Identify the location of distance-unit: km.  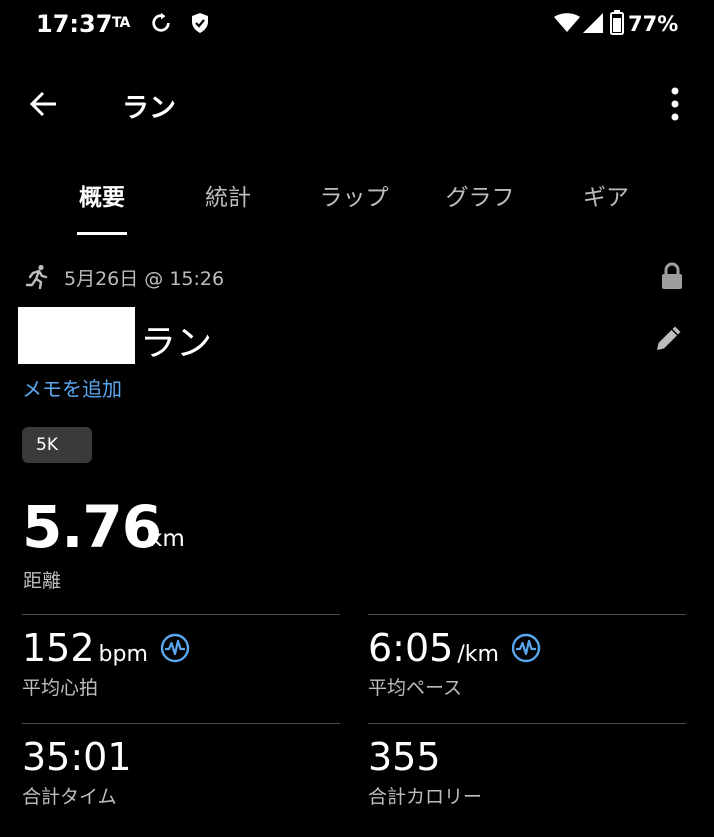
(167, 539).